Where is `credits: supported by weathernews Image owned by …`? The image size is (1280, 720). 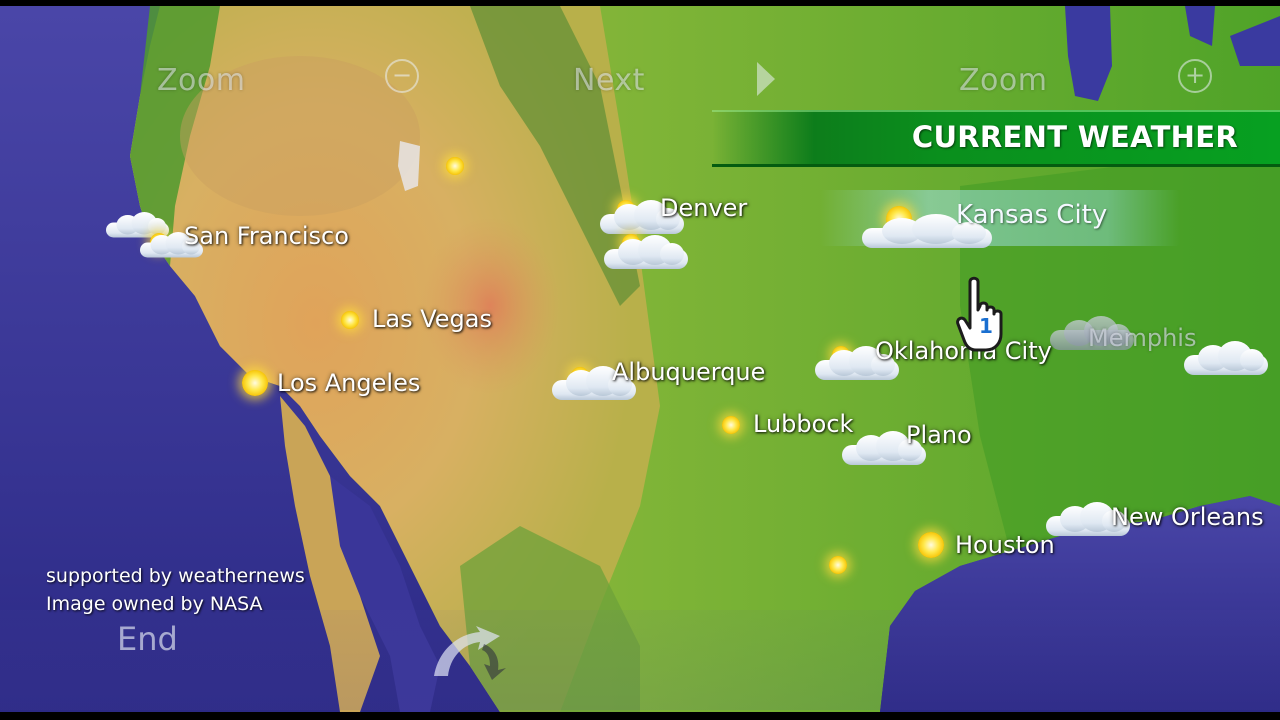
credits: supported by weathernews Image owned by … is located at coordinates (175, 590).